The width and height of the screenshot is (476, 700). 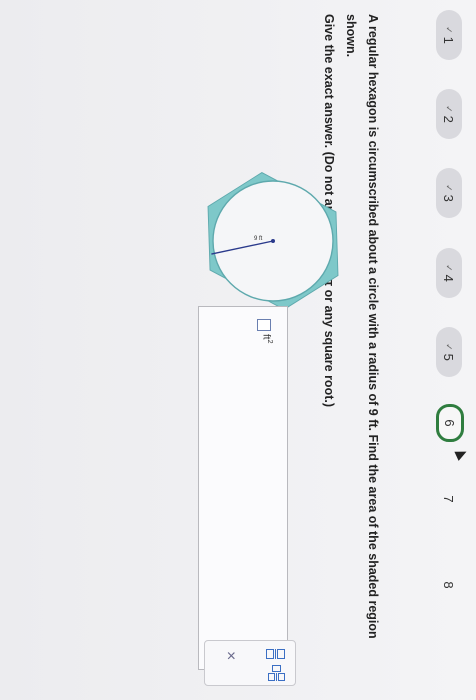 What do you see at coordinates (449, 278) in the screenshot?
I see `question-4-label: 4` at bounding box center [449, 278].